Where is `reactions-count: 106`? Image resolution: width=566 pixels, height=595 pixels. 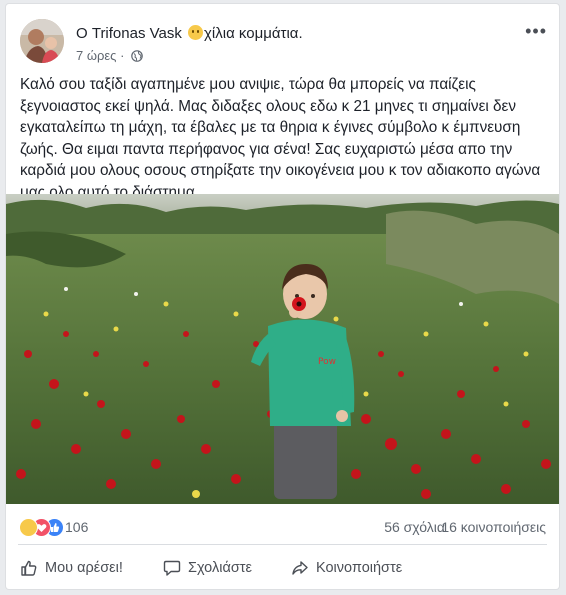 reactions-count: 106 is located at coordinates (76, 527).